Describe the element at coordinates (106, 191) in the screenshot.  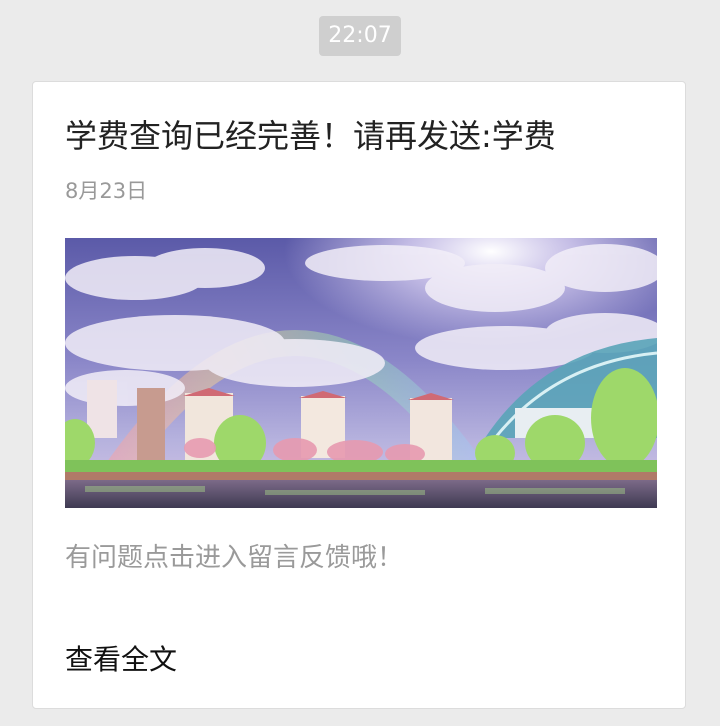
I see `article-date: 8月23日` at that location.